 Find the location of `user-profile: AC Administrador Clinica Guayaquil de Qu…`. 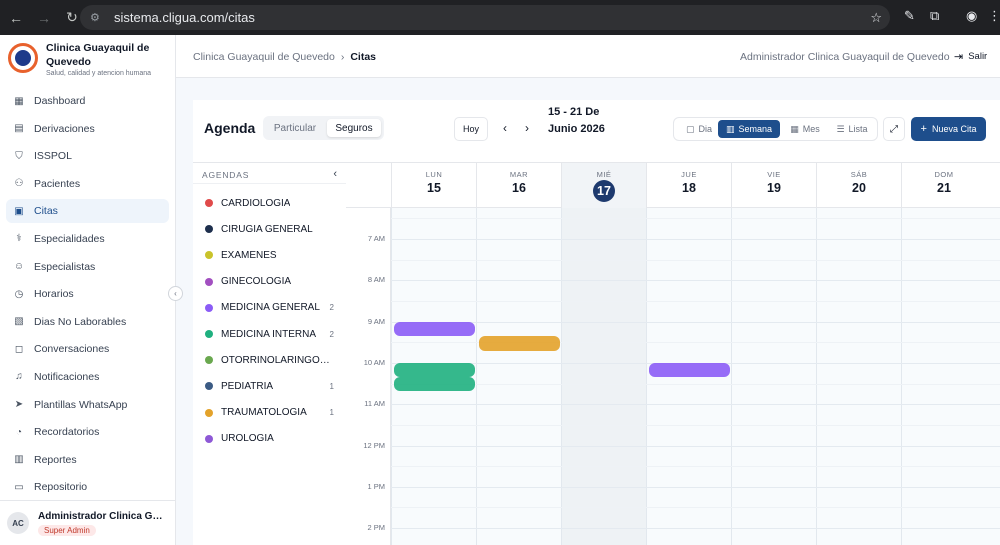

user-profile: AC Administrador Clinica Guayaquil de Qu… is located at coordinates (87, 522).